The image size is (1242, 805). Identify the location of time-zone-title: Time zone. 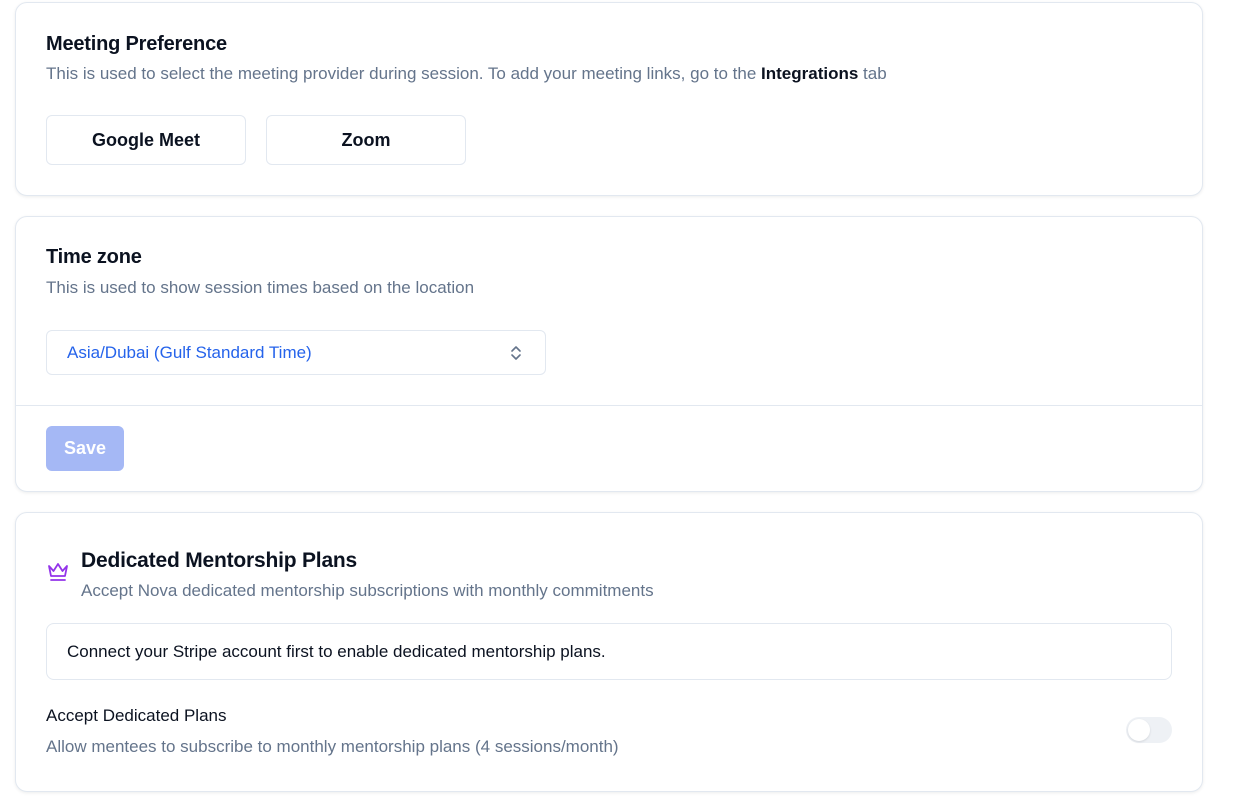
(94, 257).